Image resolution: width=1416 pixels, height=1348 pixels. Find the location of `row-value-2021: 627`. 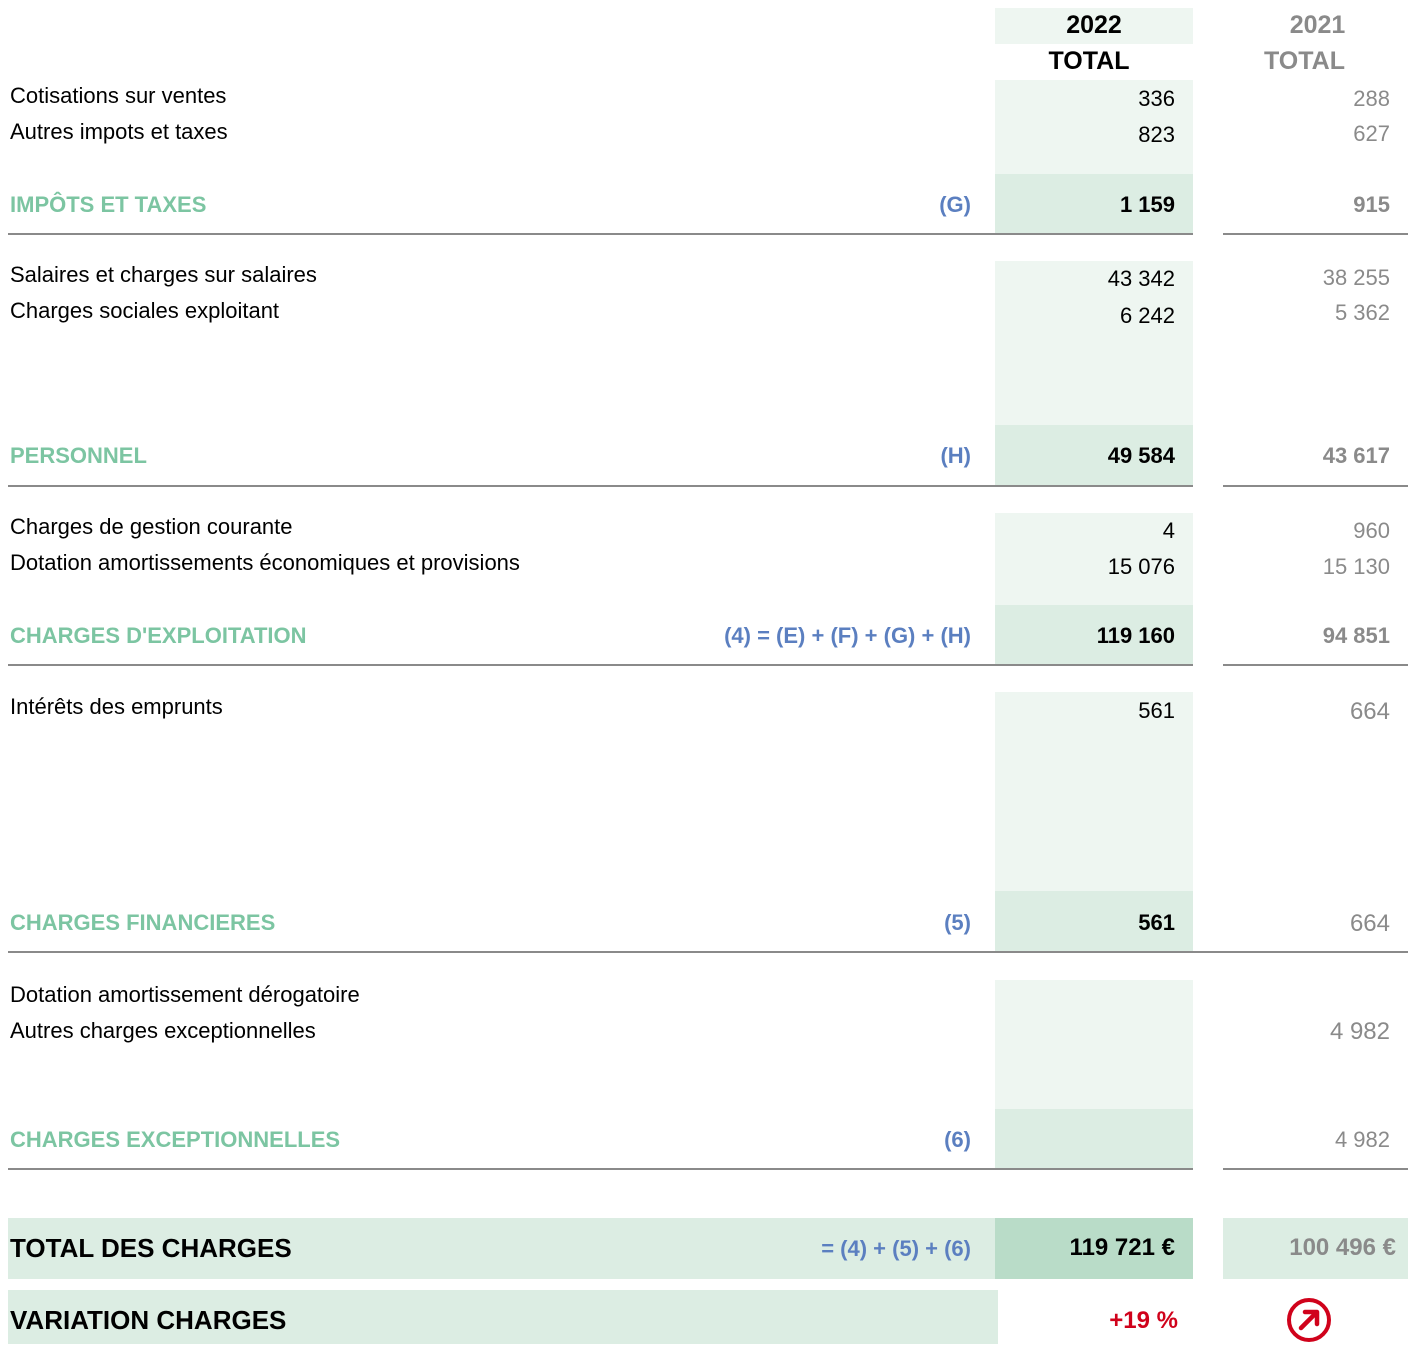

row-value-2021: 627 is located at coordinates (1371, 133).